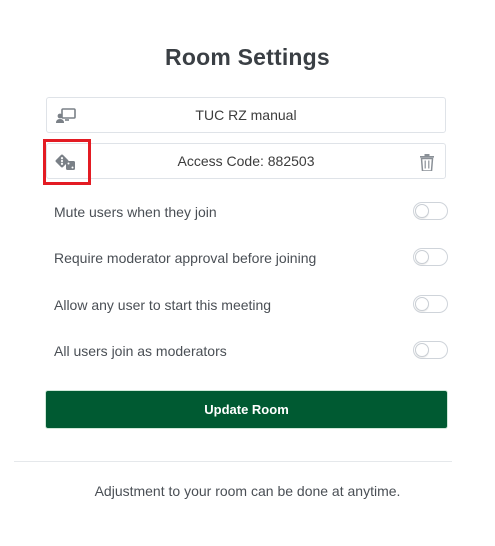 The width and height of the screenshot is (495, 546). I want to click on divider, so click(233, 461).